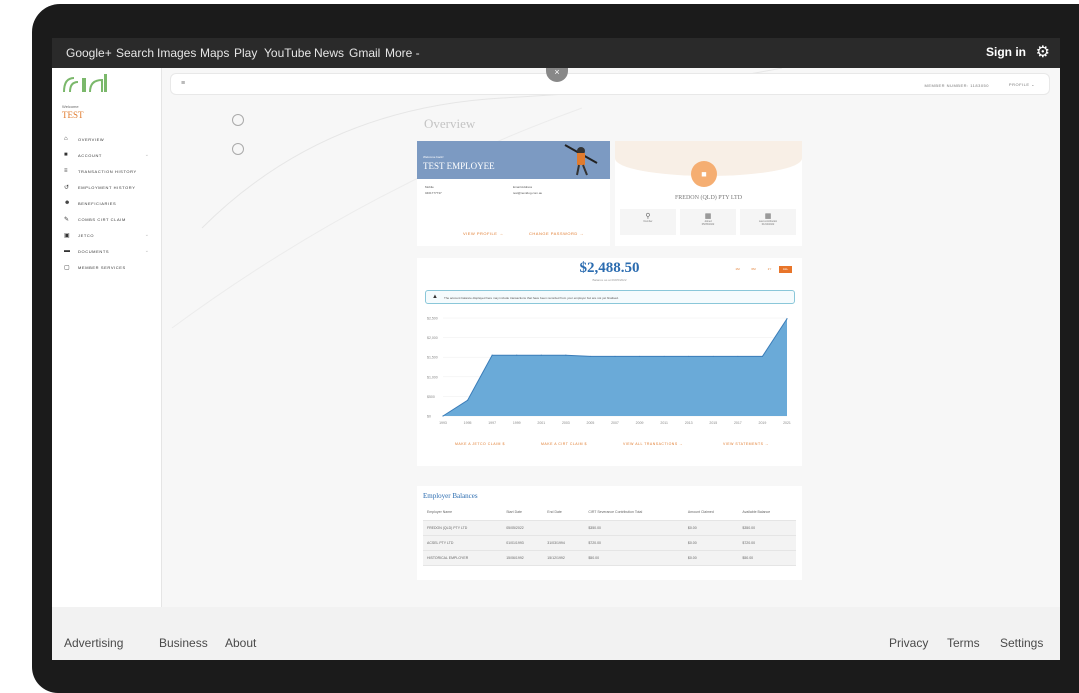  Describe the element at coordinates (738, 423) in the screenshot. I see `x-tick-label: 2017` at that location.